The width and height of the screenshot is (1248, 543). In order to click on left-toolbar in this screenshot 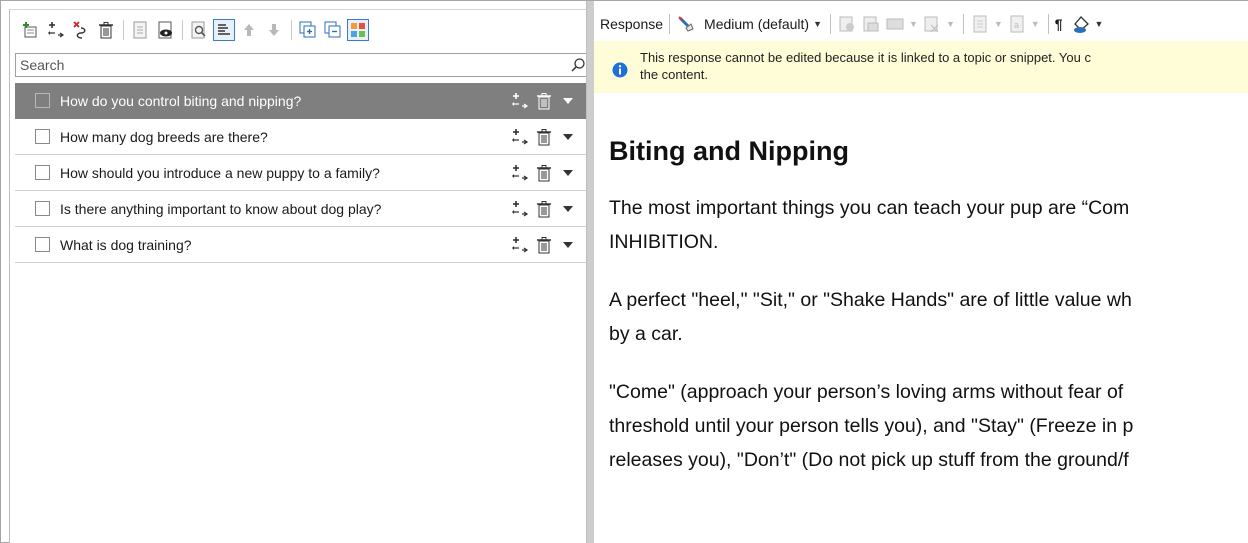, I will do `click(299, 30)`.